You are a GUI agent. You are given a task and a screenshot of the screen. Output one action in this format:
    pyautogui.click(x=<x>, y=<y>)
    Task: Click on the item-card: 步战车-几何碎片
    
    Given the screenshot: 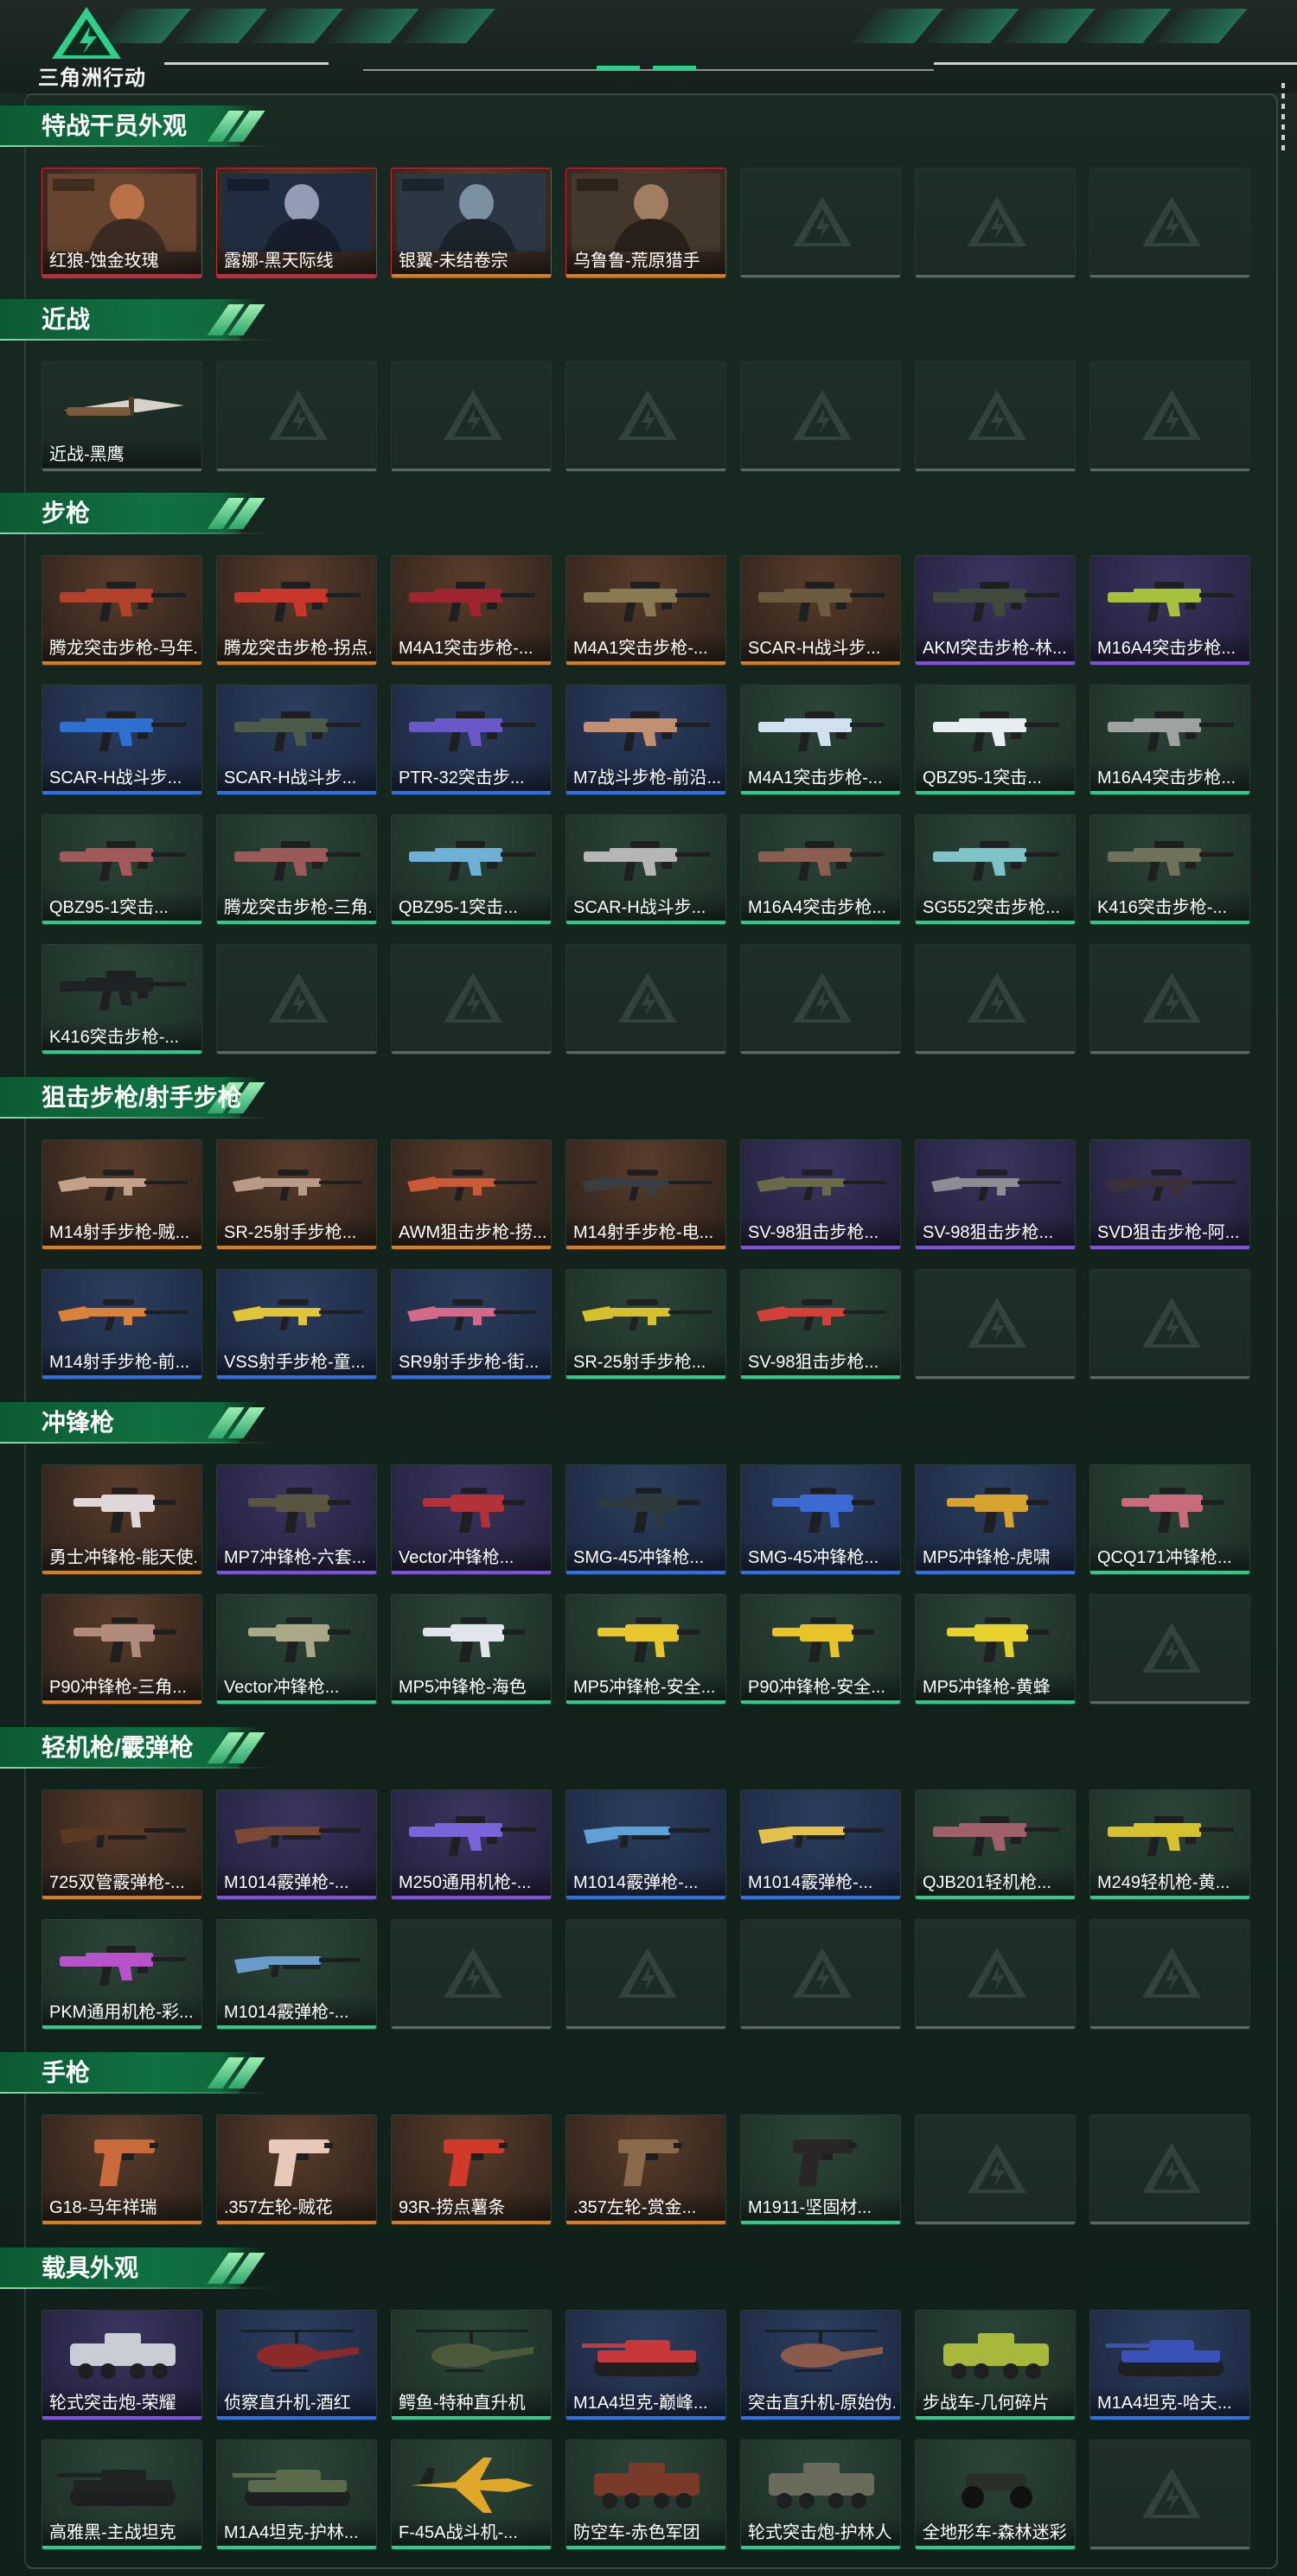 What is the action you would take?
    pyautogui.click(x=996, y=2365)
    